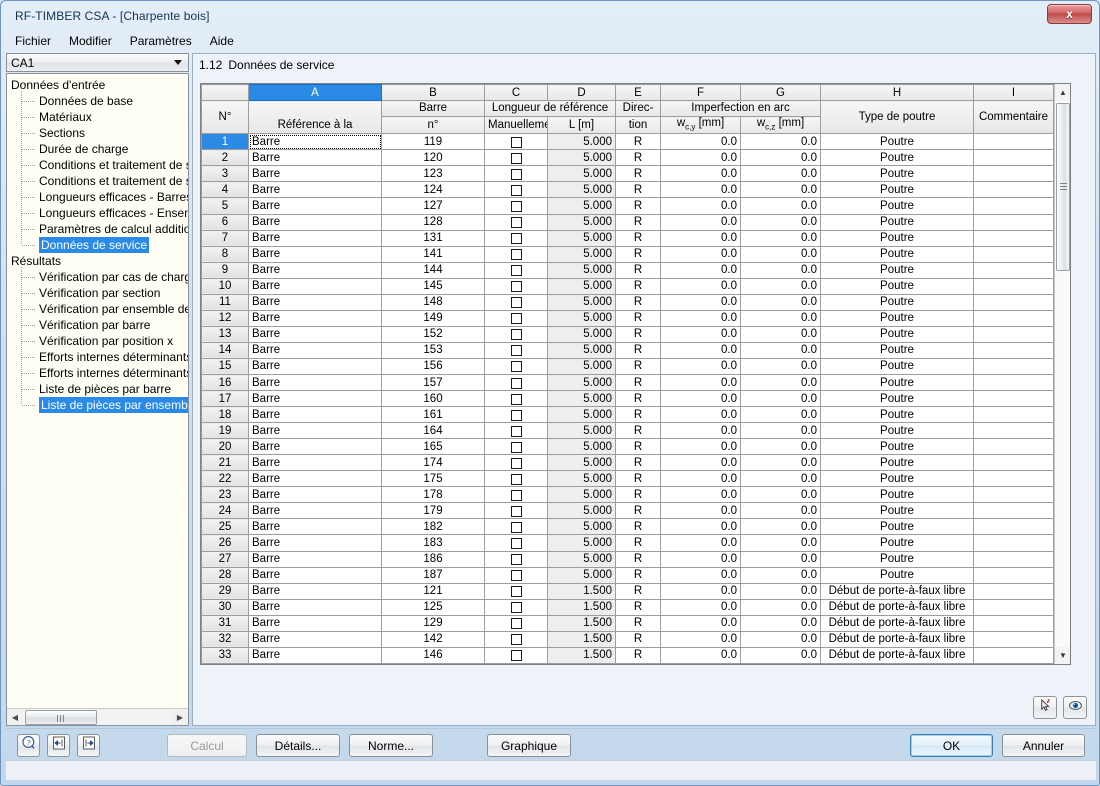  Describe the element at coordinates (433, 639) in the screenshot. I see `barre-number-cell: 142` at that location.